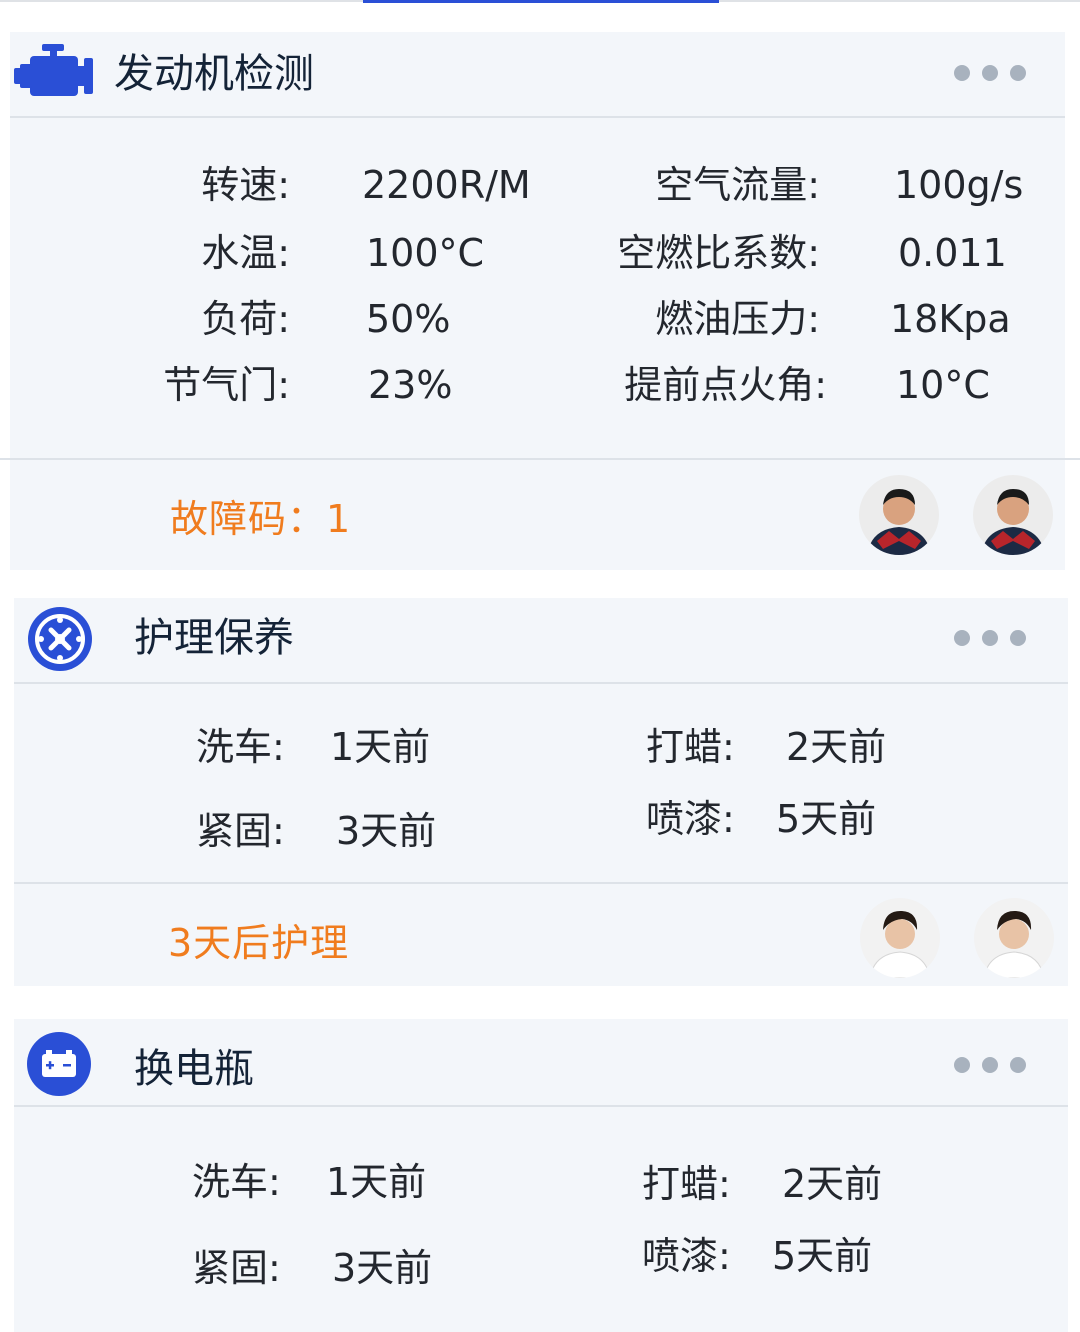 This screenshot has width=1080, height=1332. What do you see at coordinates (737, 185) in the screenshot?
I see `stat-label-air-flow: 空气流量:` at bounding box center [737, 185].